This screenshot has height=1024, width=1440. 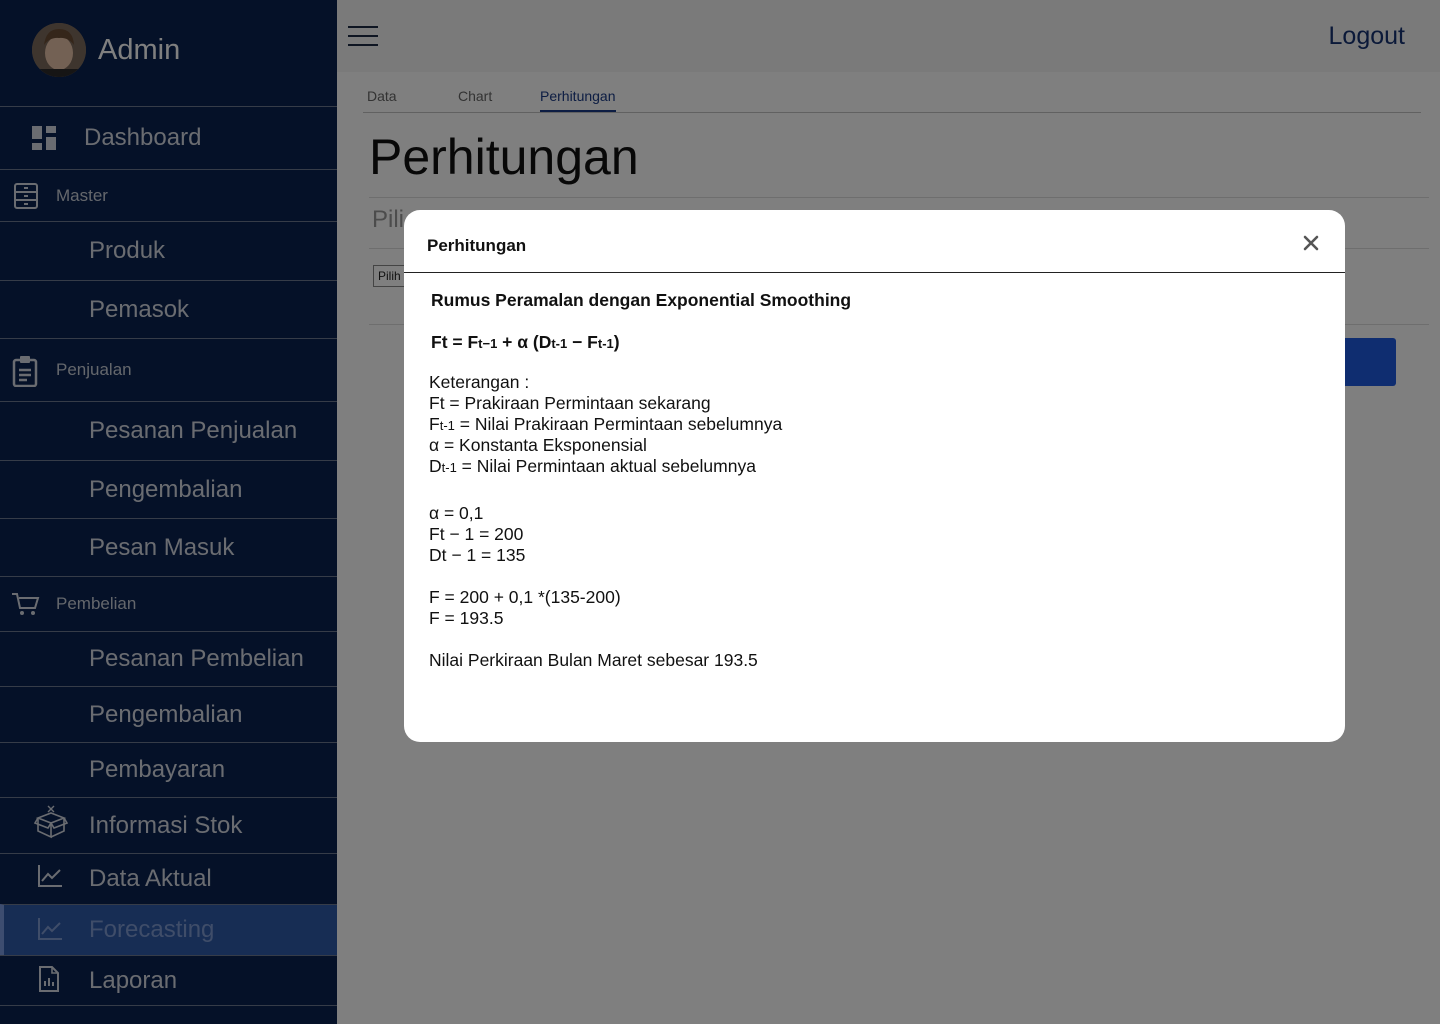 I want to click on close-icon, so click(x=1311, y=243).